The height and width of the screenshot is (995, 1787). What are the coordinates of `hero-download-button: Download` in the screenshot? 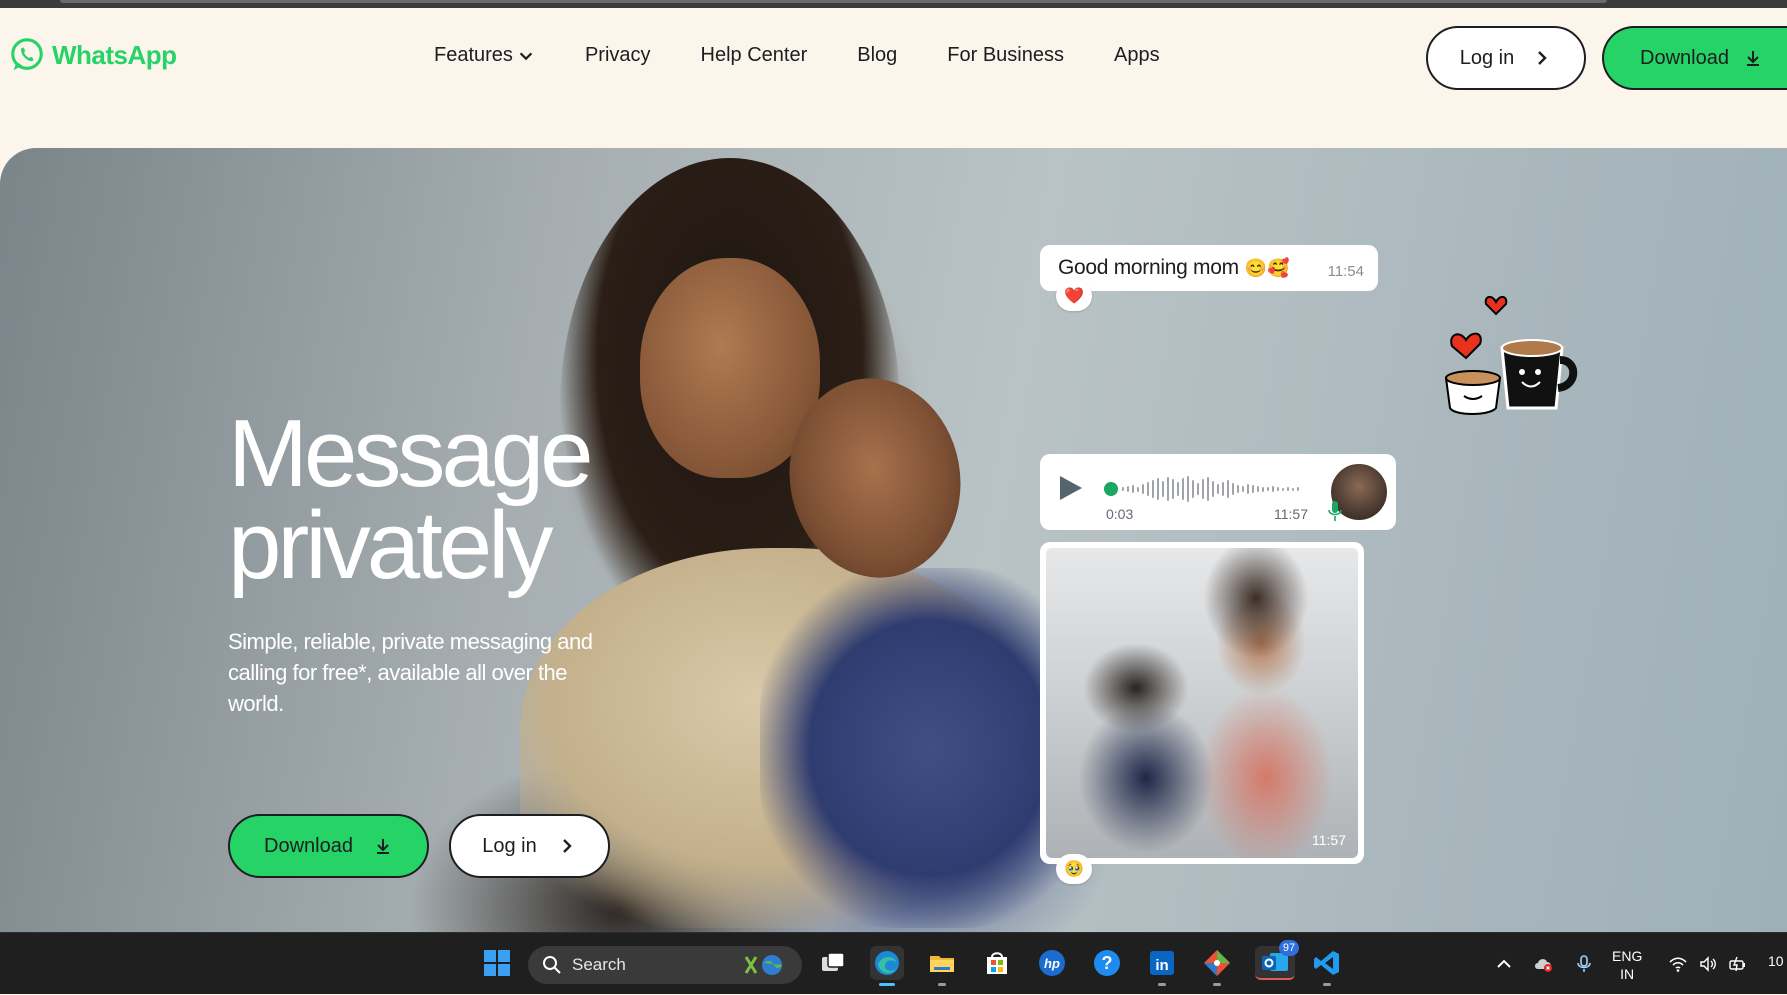 It's located at (328, 846).